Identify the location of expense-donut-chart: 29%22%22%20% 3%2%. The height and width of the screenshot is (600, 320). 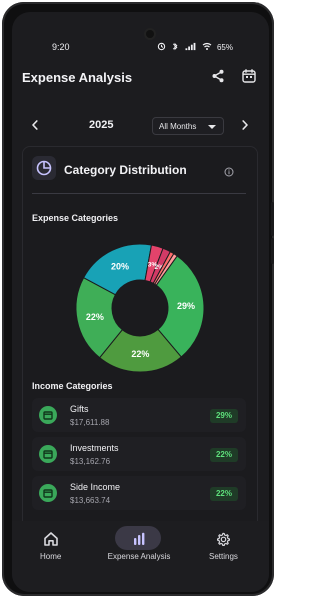
(140, 308).